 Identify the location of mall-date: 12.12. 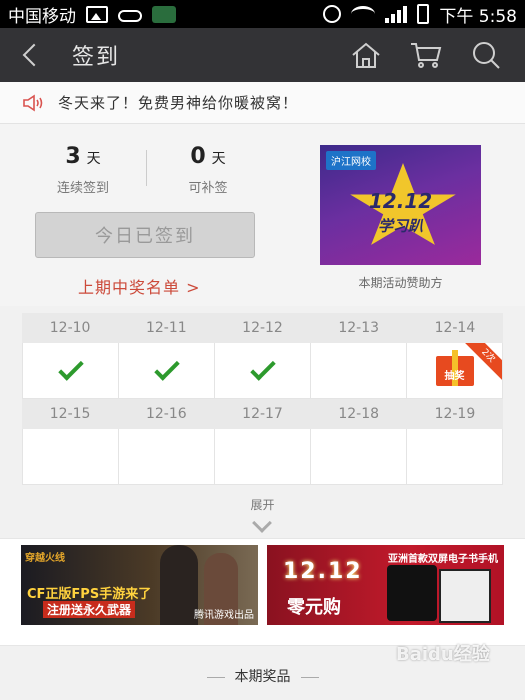
(323, 571).